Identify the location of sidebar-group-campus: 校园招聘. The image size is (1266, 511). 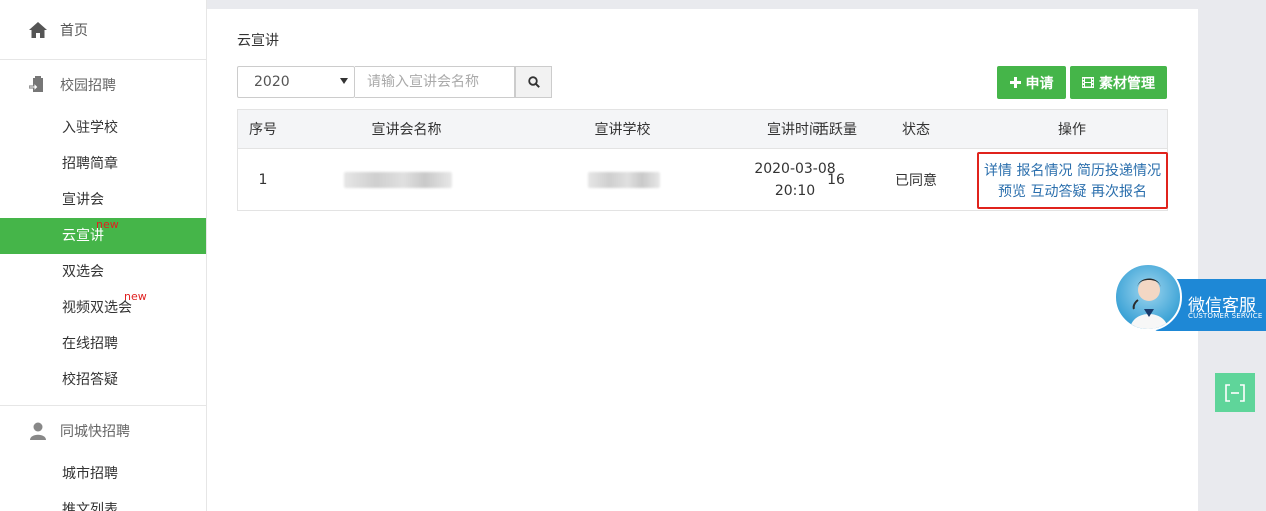
(103, 85).